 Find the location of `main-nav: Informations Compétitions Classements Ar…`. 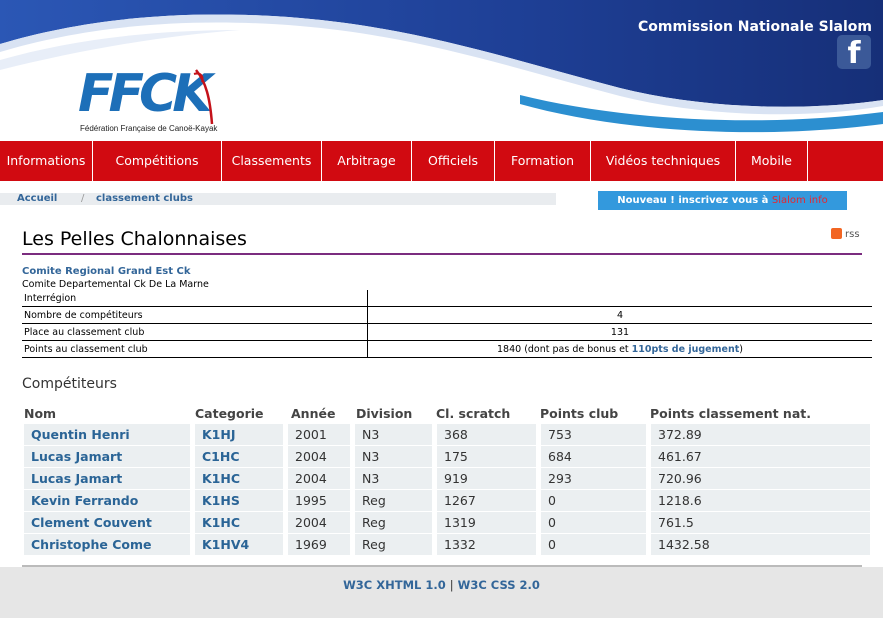

main-nav: Informations Compétitions Classements Ar… is located at coordinates (441, 161).